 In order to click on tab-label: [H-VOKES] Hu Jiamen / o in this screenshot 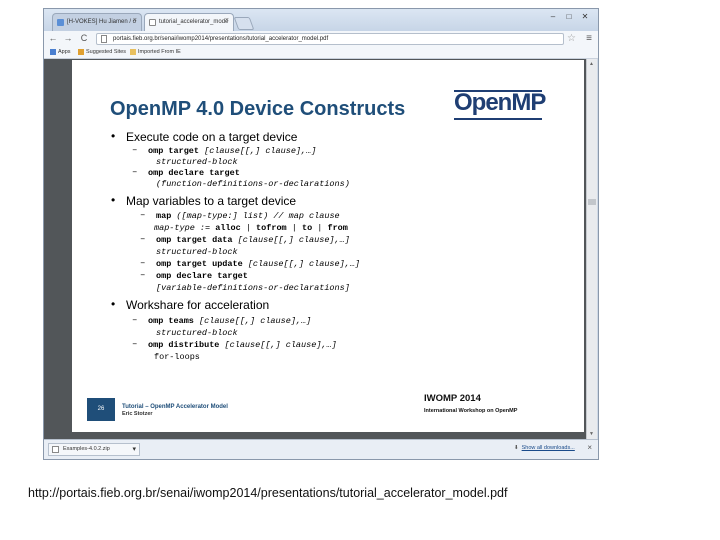, I will do `click(102, 22)`.